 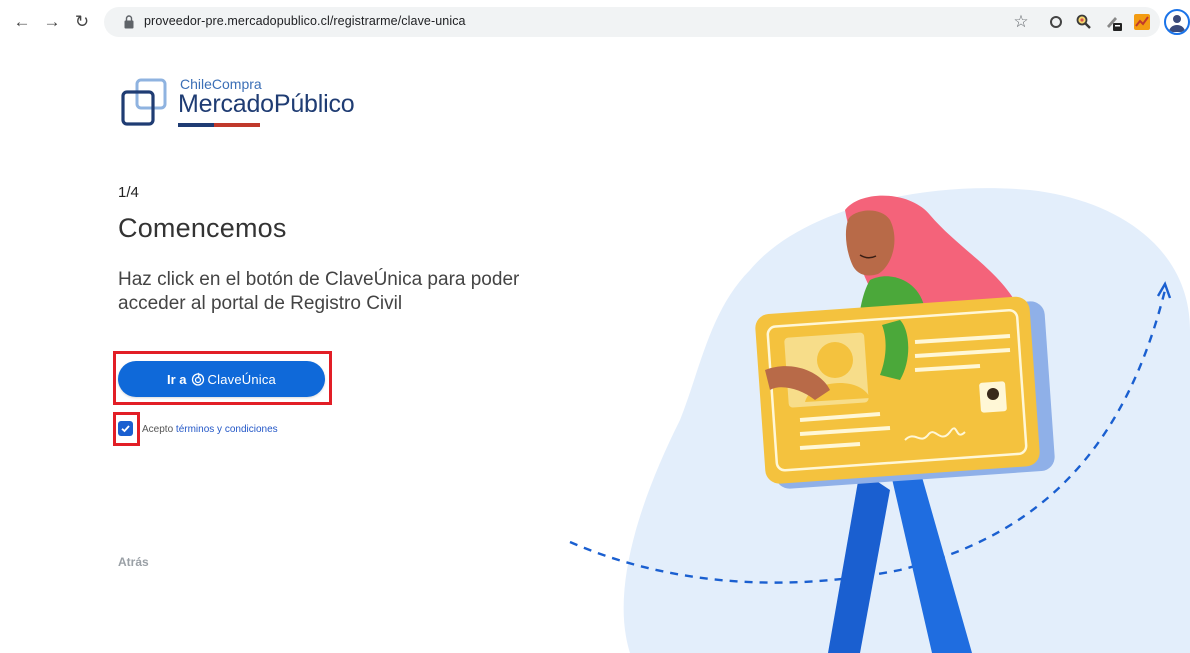 What do you see at coordinates (227, 429) in the screenshot?
I see `terms-link: términos y condiciones` at bounding box center [227, 429].